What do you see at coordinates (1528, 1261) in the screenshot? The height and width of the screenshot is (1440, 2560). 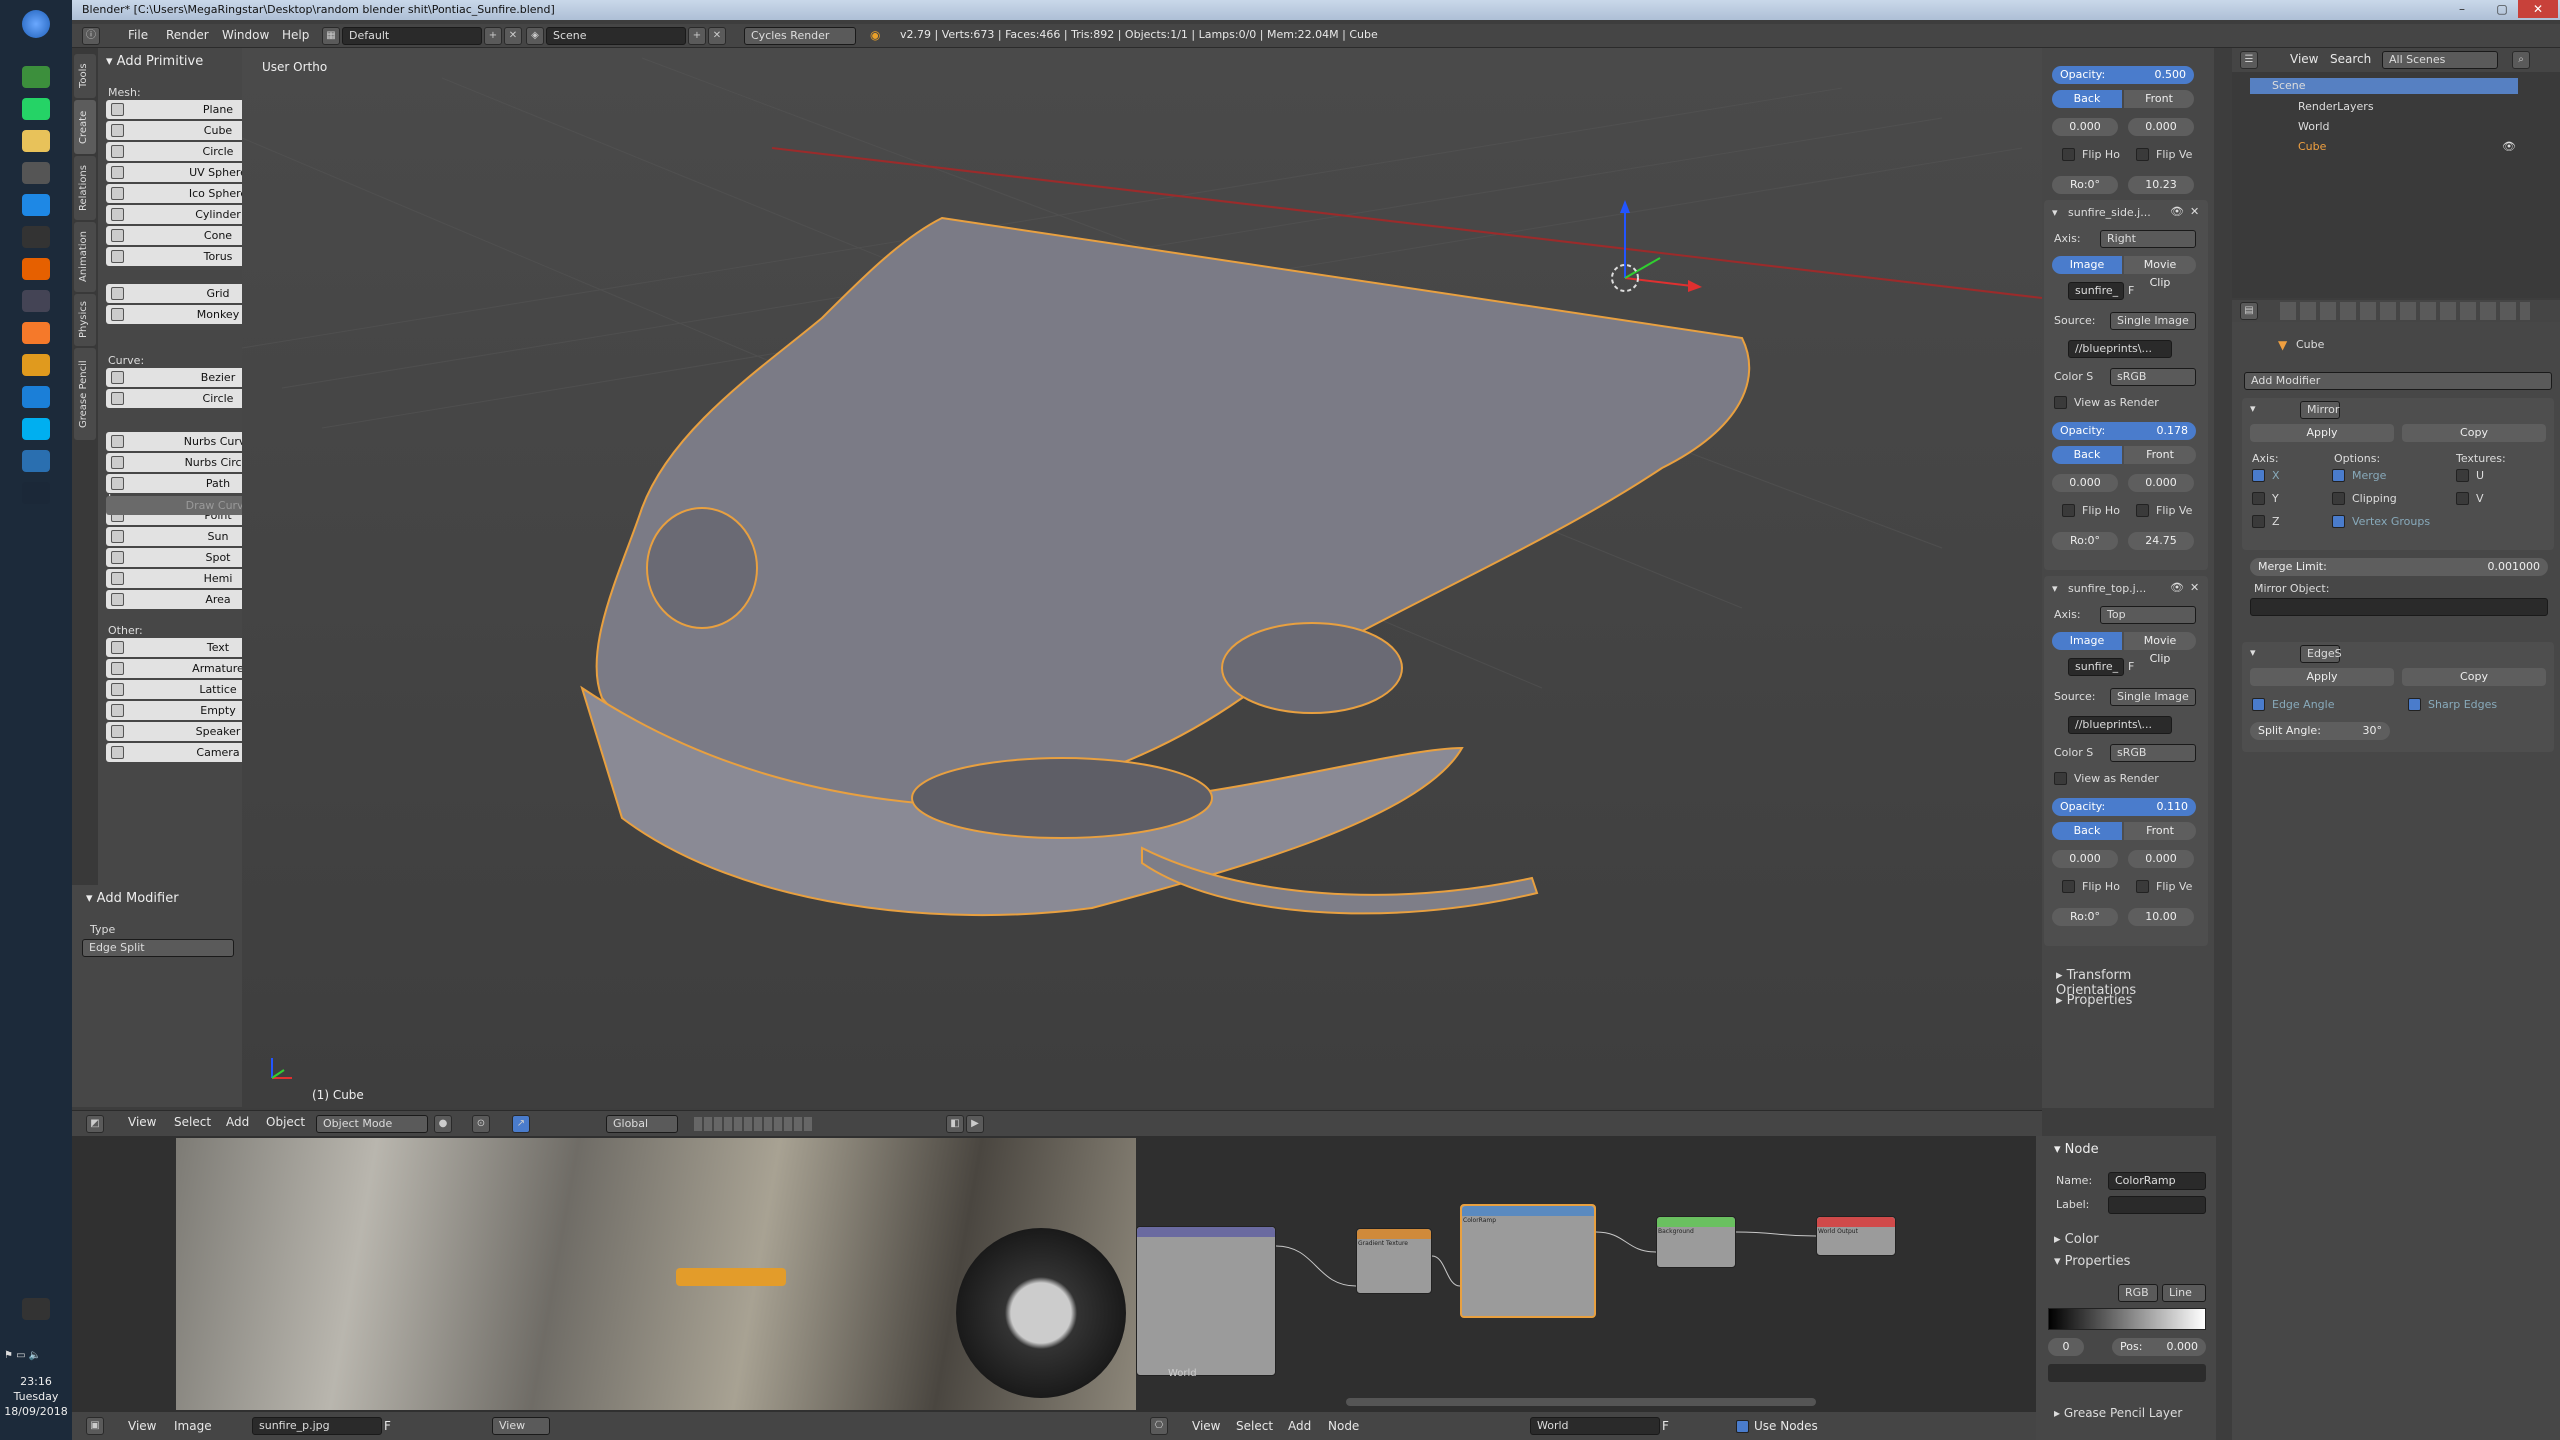 I see `node-colorramp: ColorRamp` at bounding box center [1528, 1261].